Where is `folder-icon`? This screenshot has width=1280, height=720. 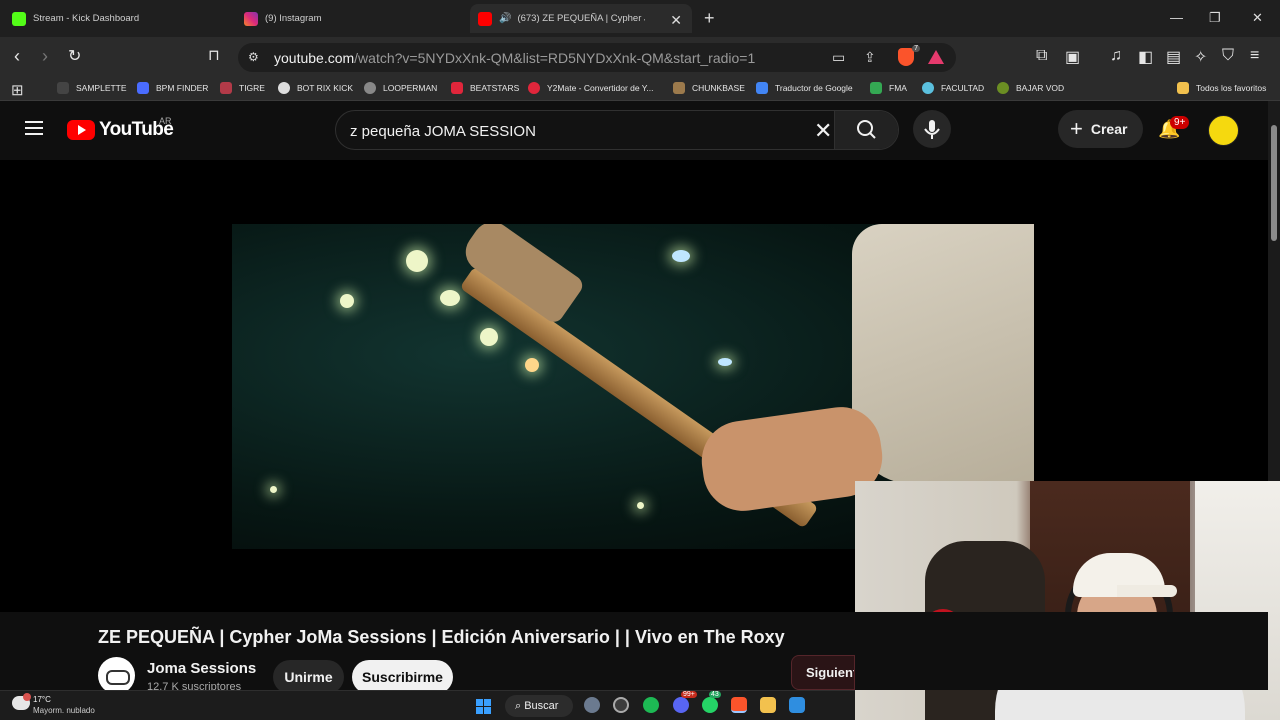
folder-icon is located at coordinates (1183, 88).